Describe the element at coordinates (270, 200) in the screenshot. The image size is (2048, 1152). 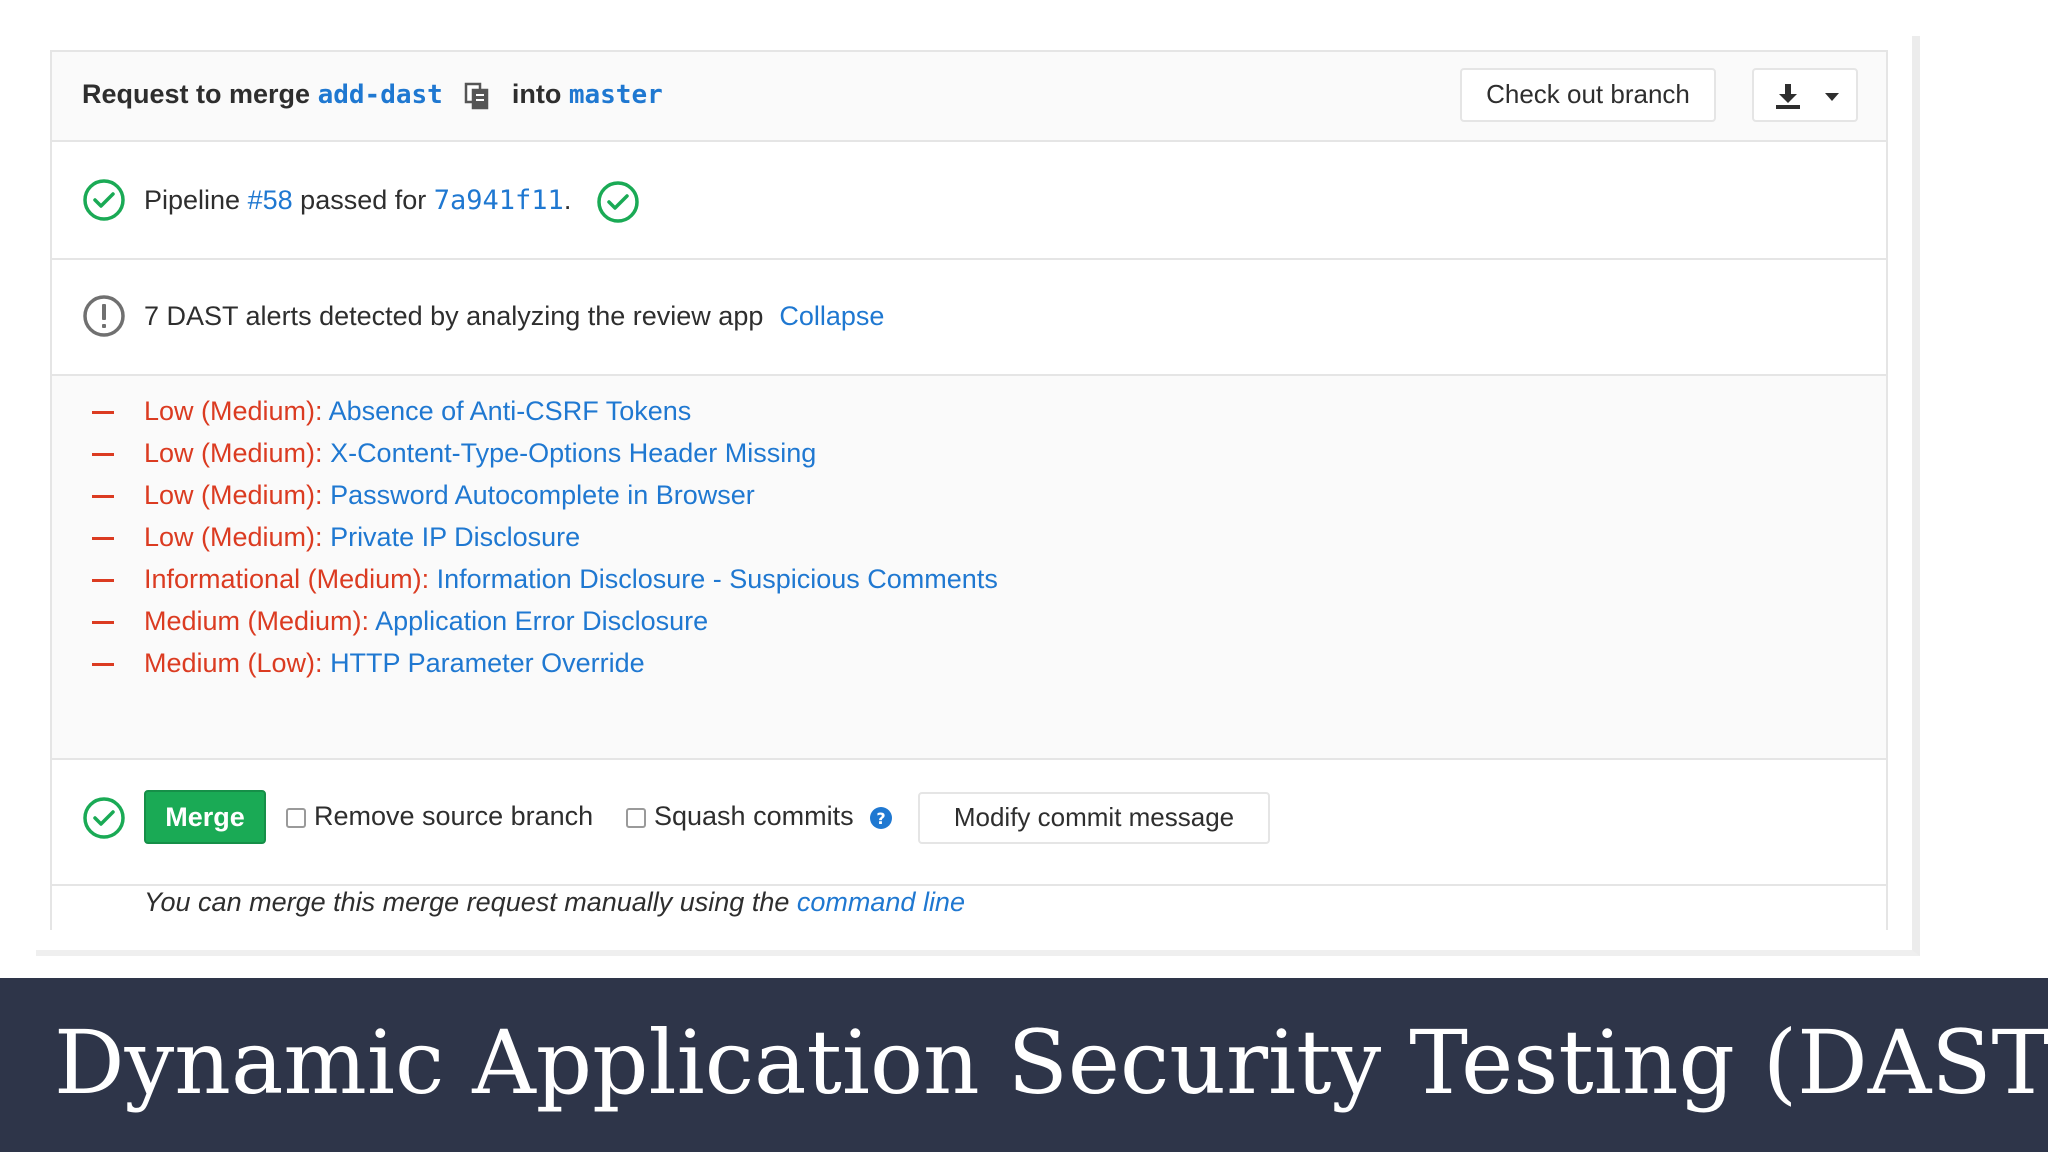
I see `pipeline-id-link: #58` at that location.